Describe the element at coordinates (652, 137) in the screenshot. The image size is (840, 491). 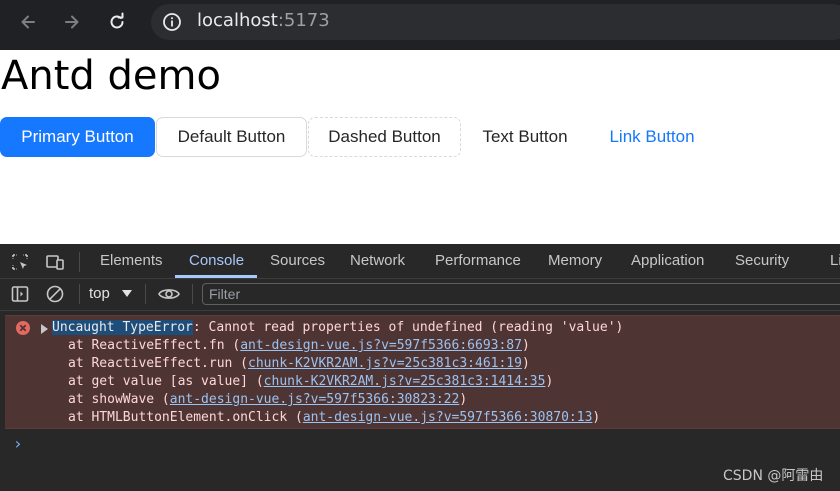
I see `link-button: Link Button` at that location.